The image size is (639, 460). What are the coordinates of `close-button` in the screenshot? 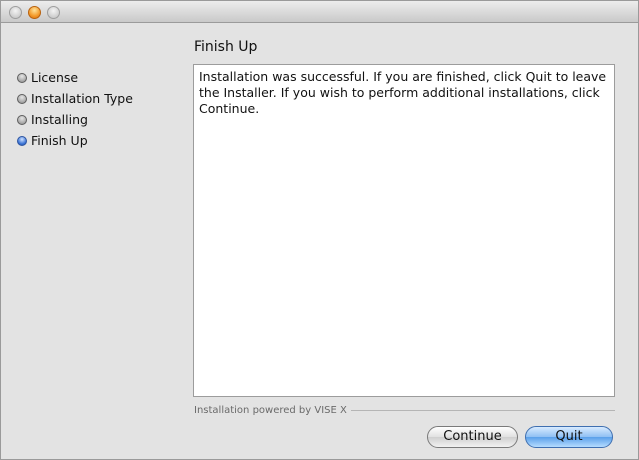 It's located at (15, 12).